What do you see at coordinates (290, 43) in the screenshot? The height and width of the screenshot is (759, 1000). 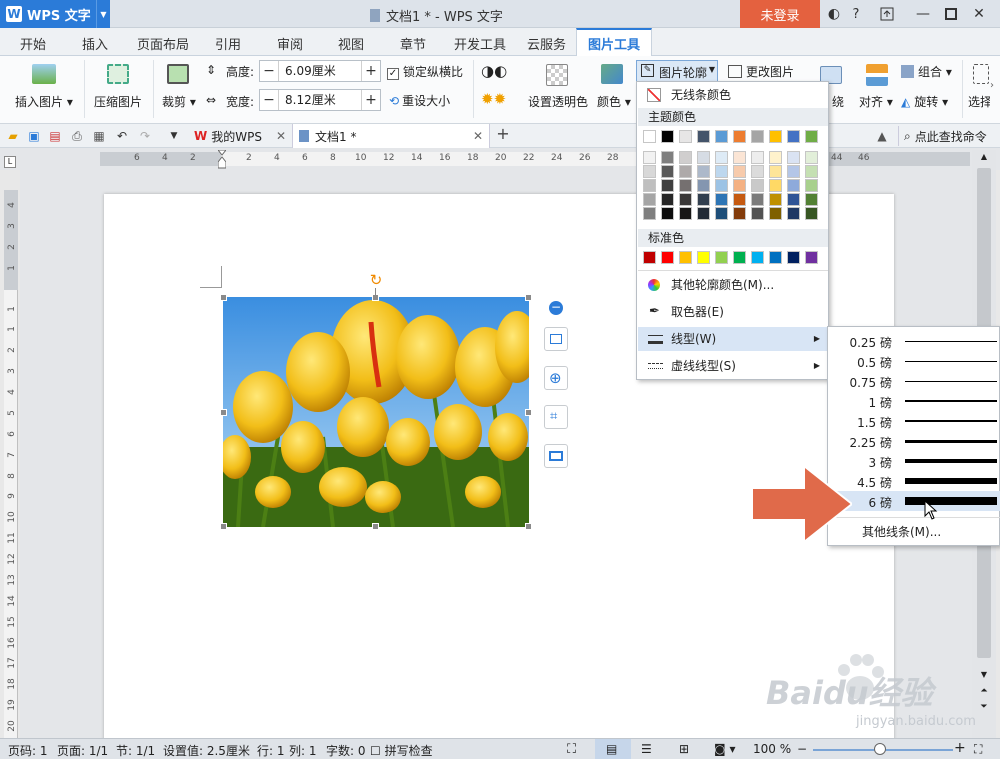 I see `tab-review: 审阅` at bounding box center [290, 43].